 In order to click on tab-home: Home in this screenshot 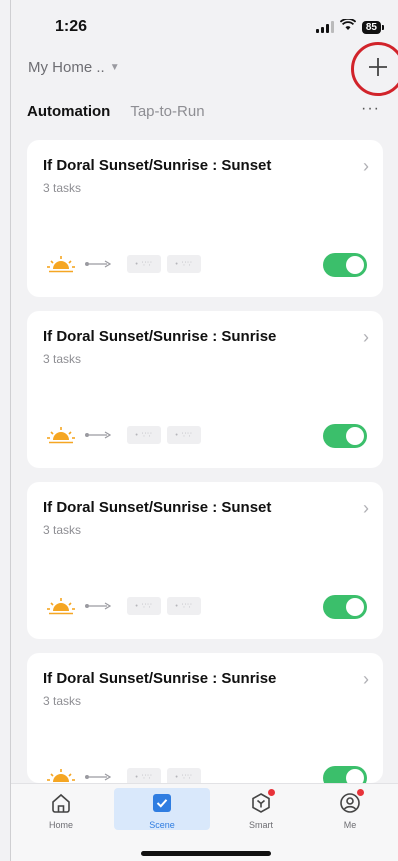, I will do `click(61, 813)`.